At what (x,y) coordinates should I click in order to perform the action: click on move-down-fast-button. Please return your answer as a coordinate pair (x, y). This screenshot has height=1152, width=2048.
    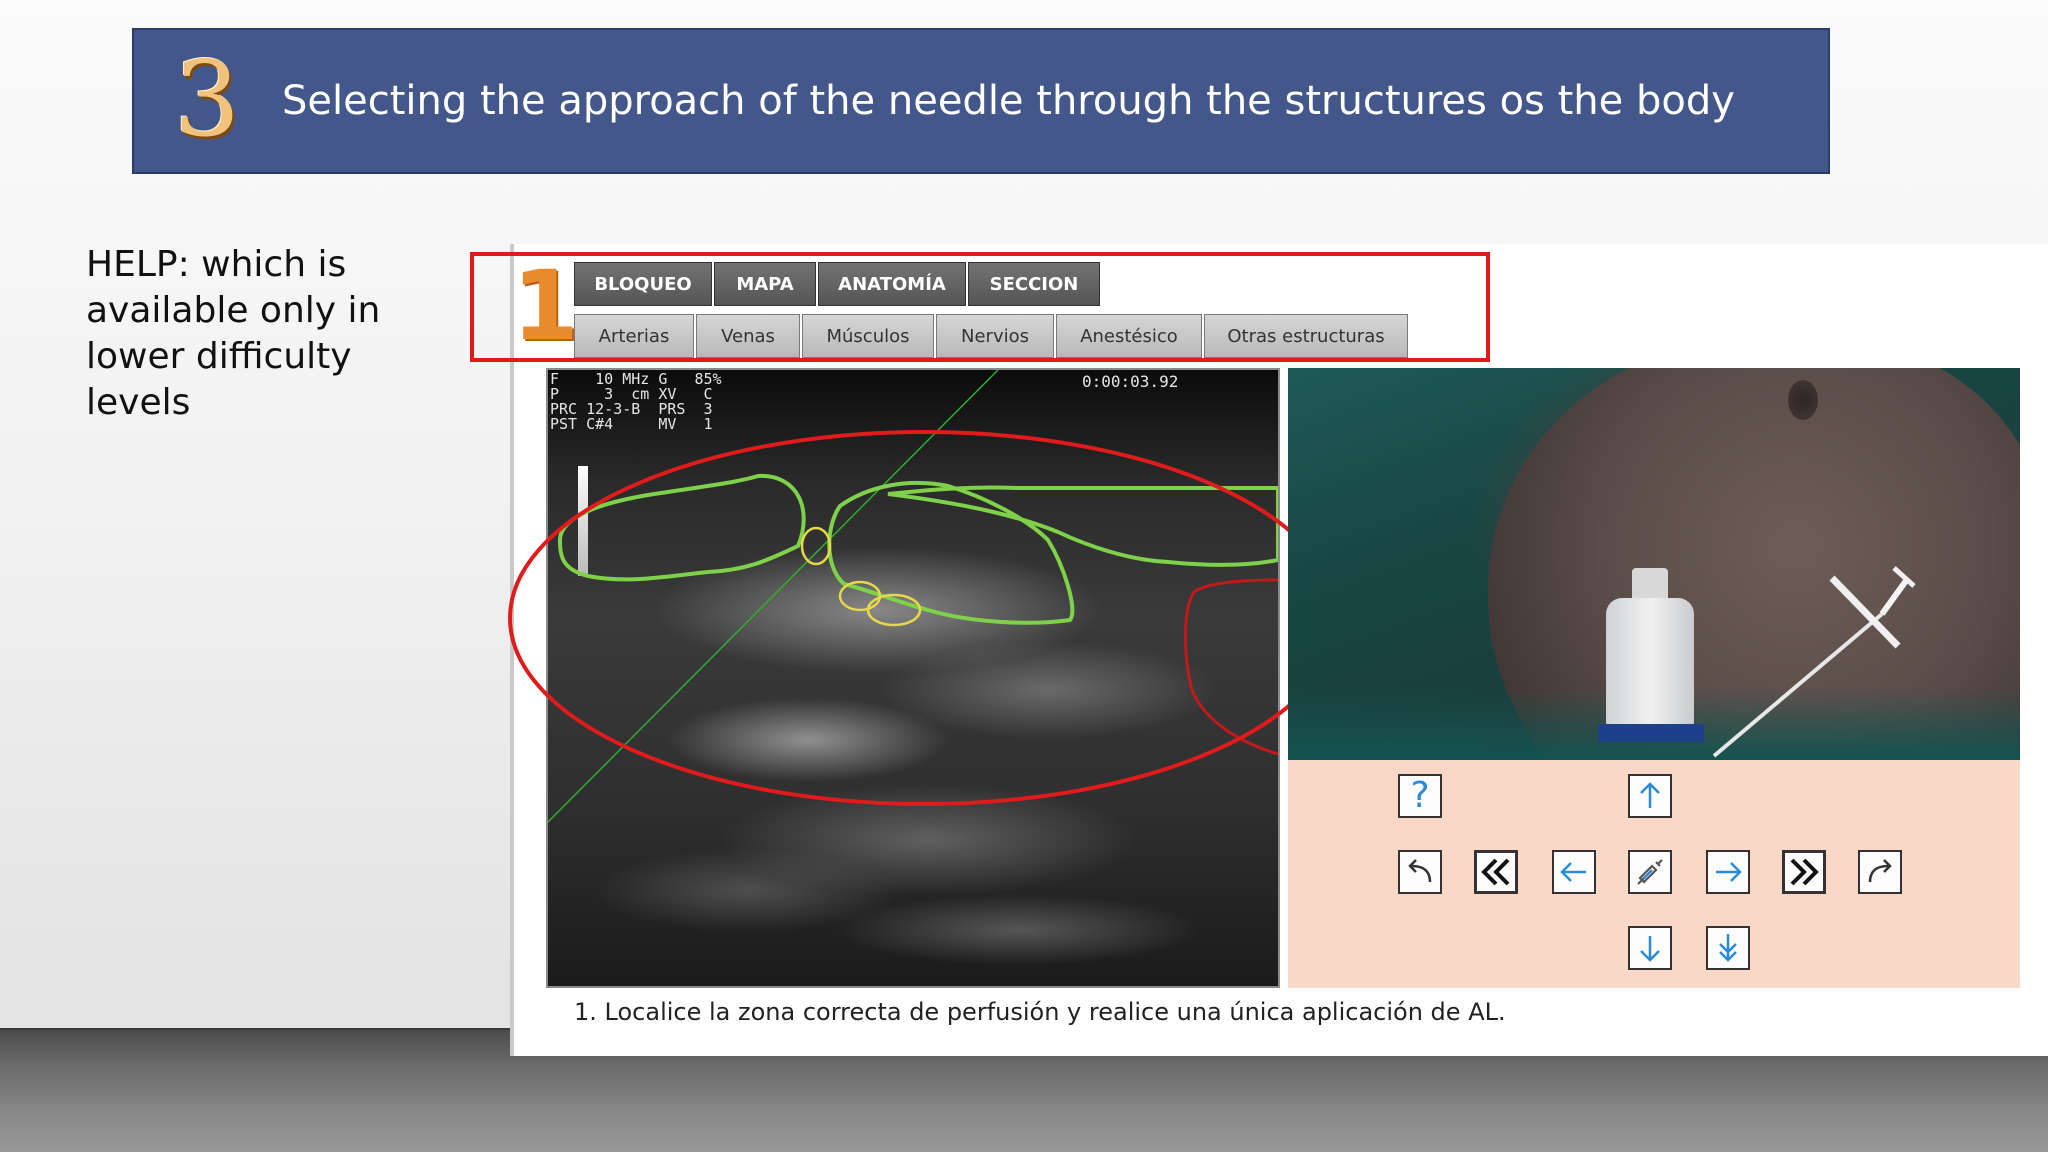
    Looking at the image, I should click on (1728, 948).